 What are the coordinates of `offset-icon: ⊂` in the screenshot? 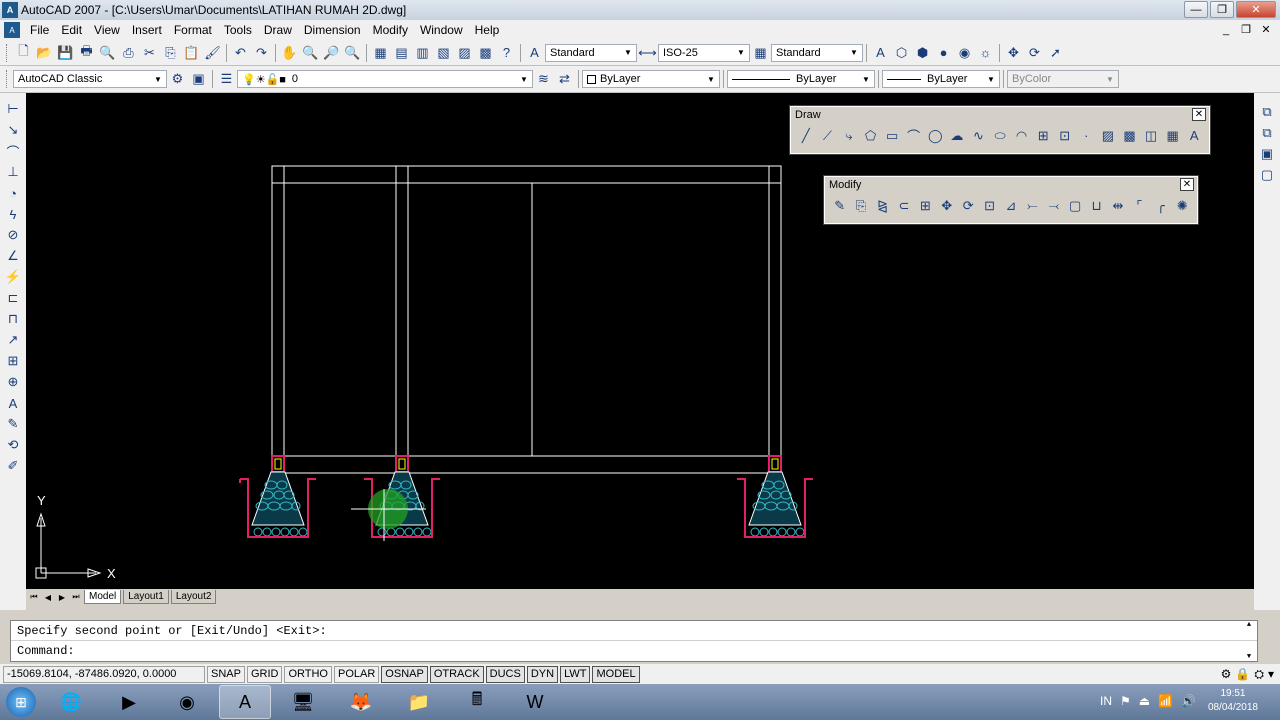 It's located at (903, 205).